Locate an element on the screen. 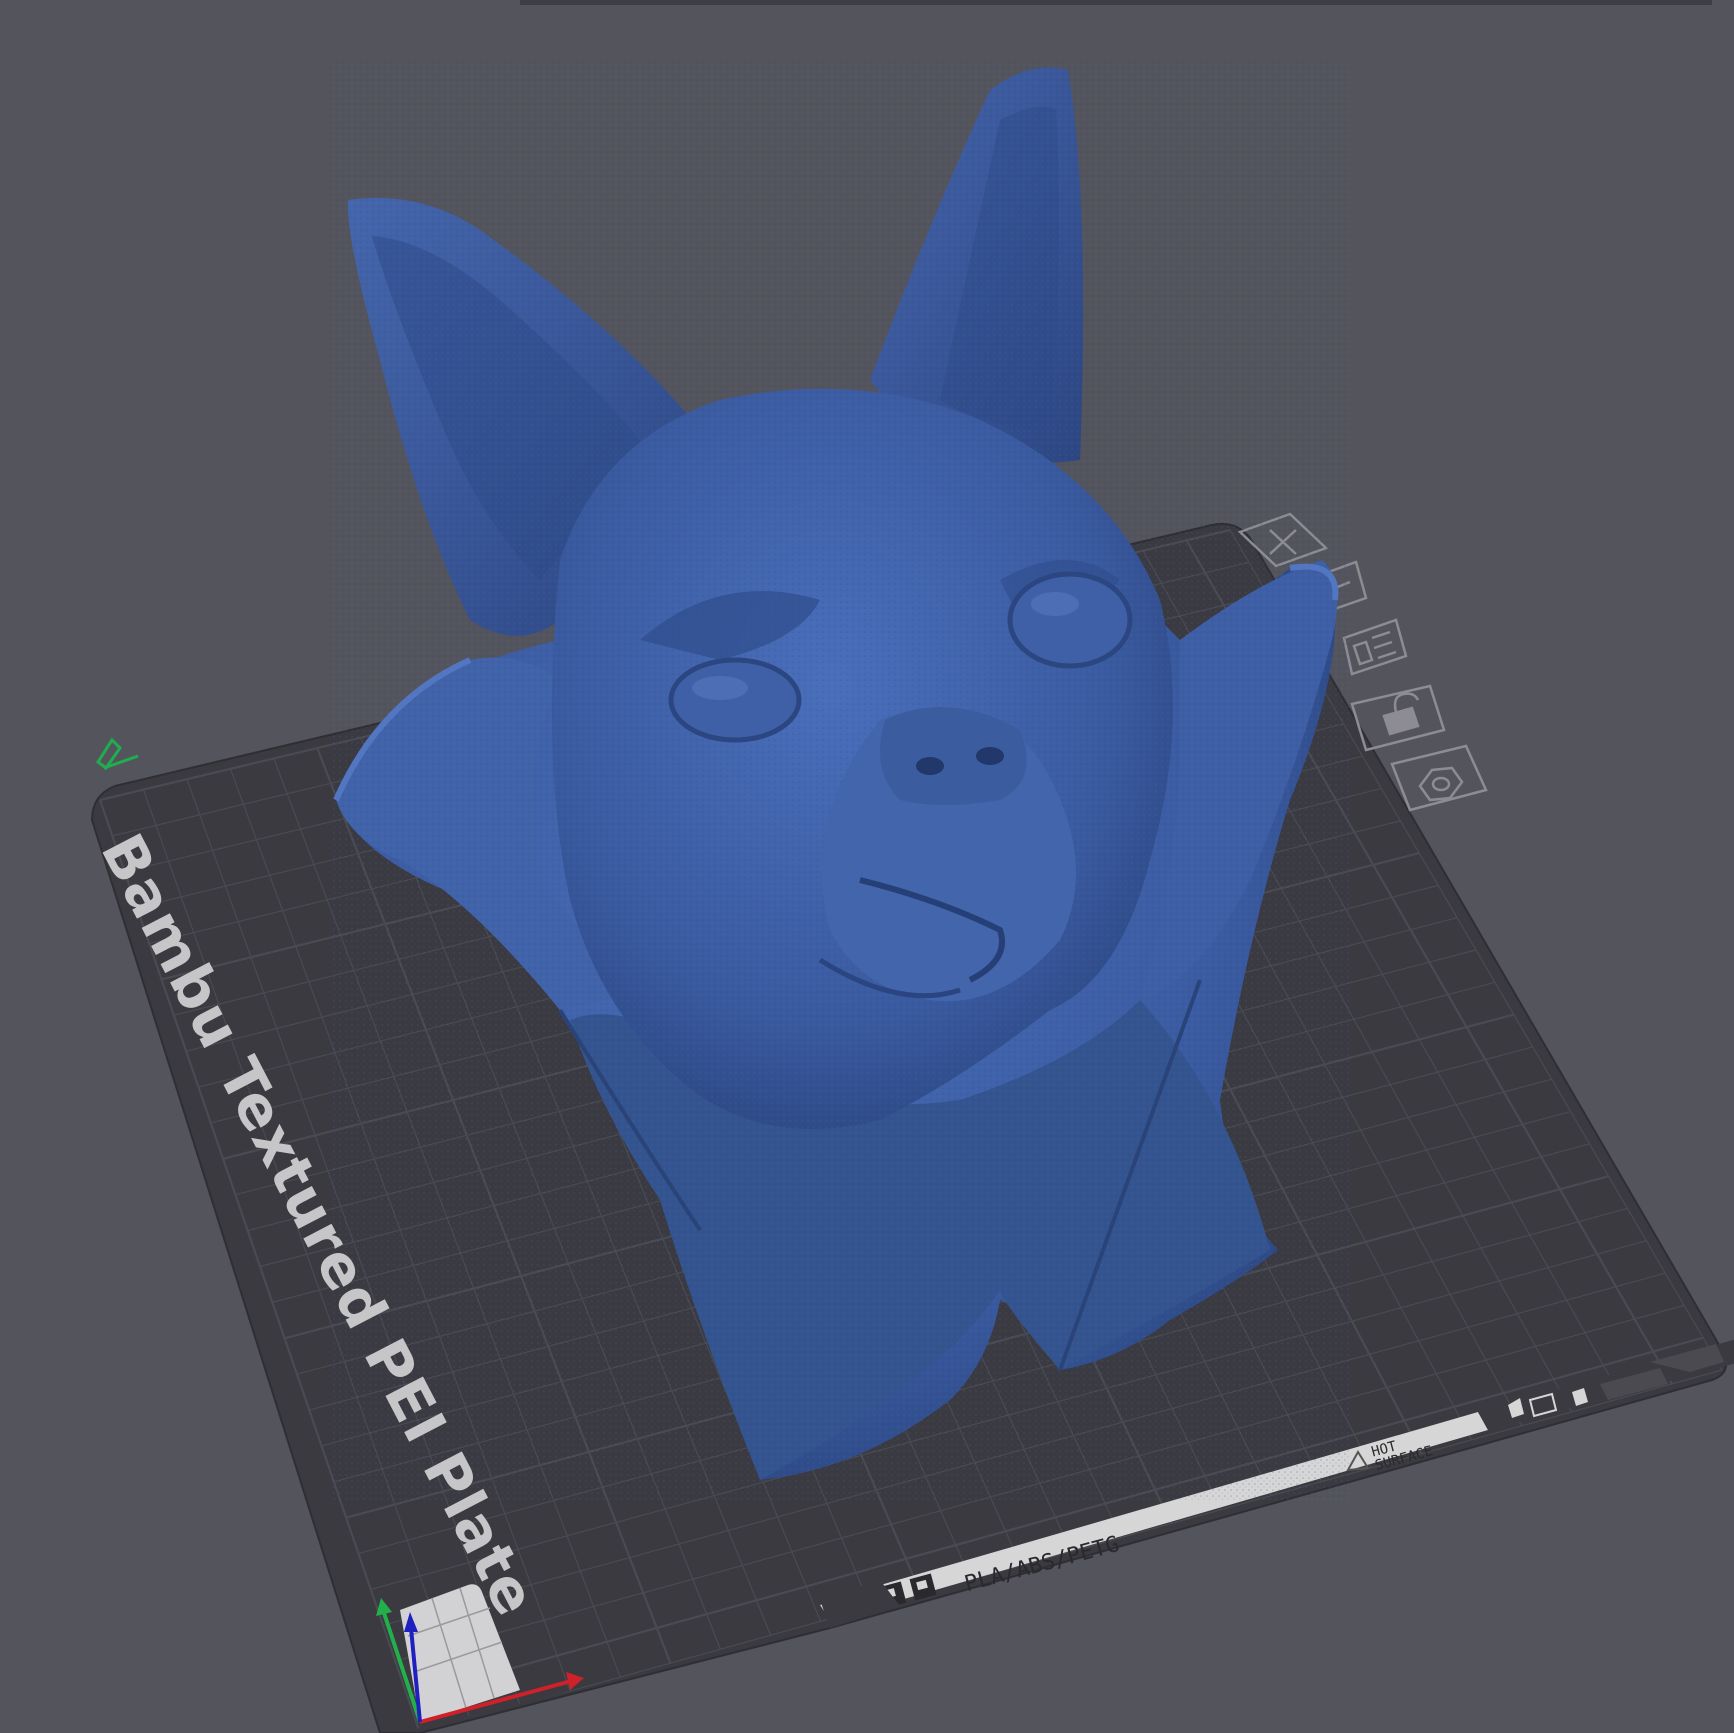 This screenshot has width=1734, height=1733. plate-settings-button is located at coordinates (1439, 778).